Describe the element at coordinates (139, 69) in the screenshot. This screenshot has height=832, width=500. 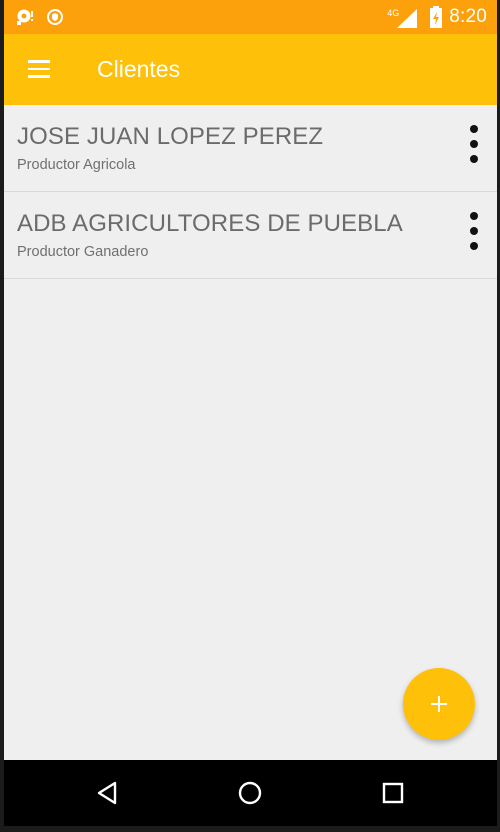
I see `page-title: Clientes` at that location.